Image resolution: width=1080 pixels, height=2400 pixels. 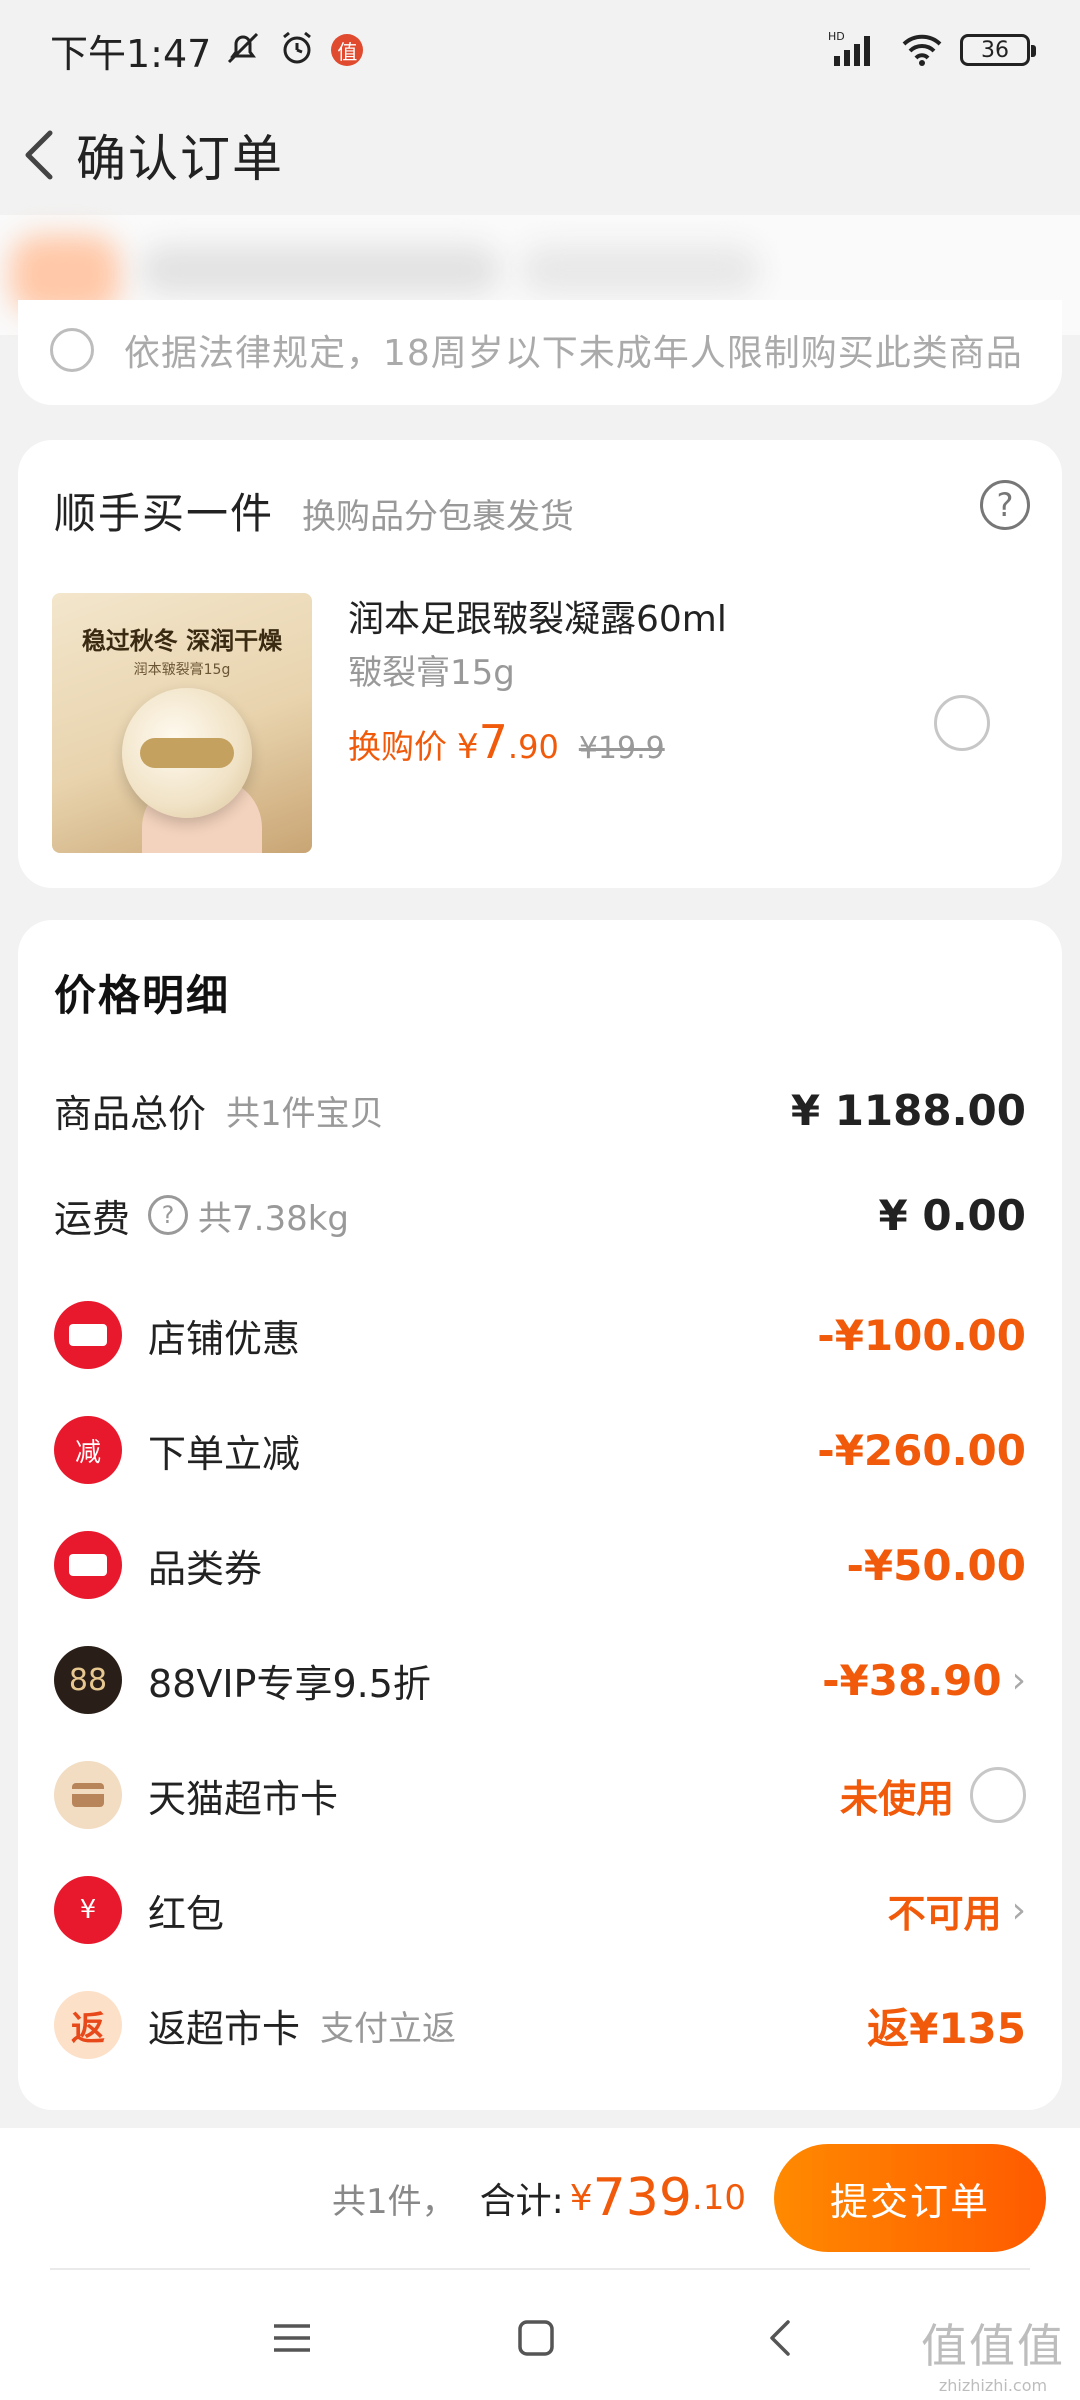 I want to click on row-value: ¥ 1188.00, so click(x=908, y=1110).